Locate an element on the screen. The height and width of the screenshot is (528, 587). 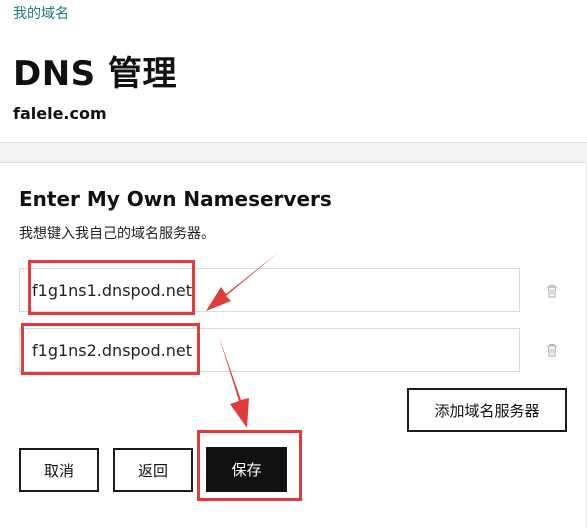
nameserver-2-input is located at coordinates (269, 350).